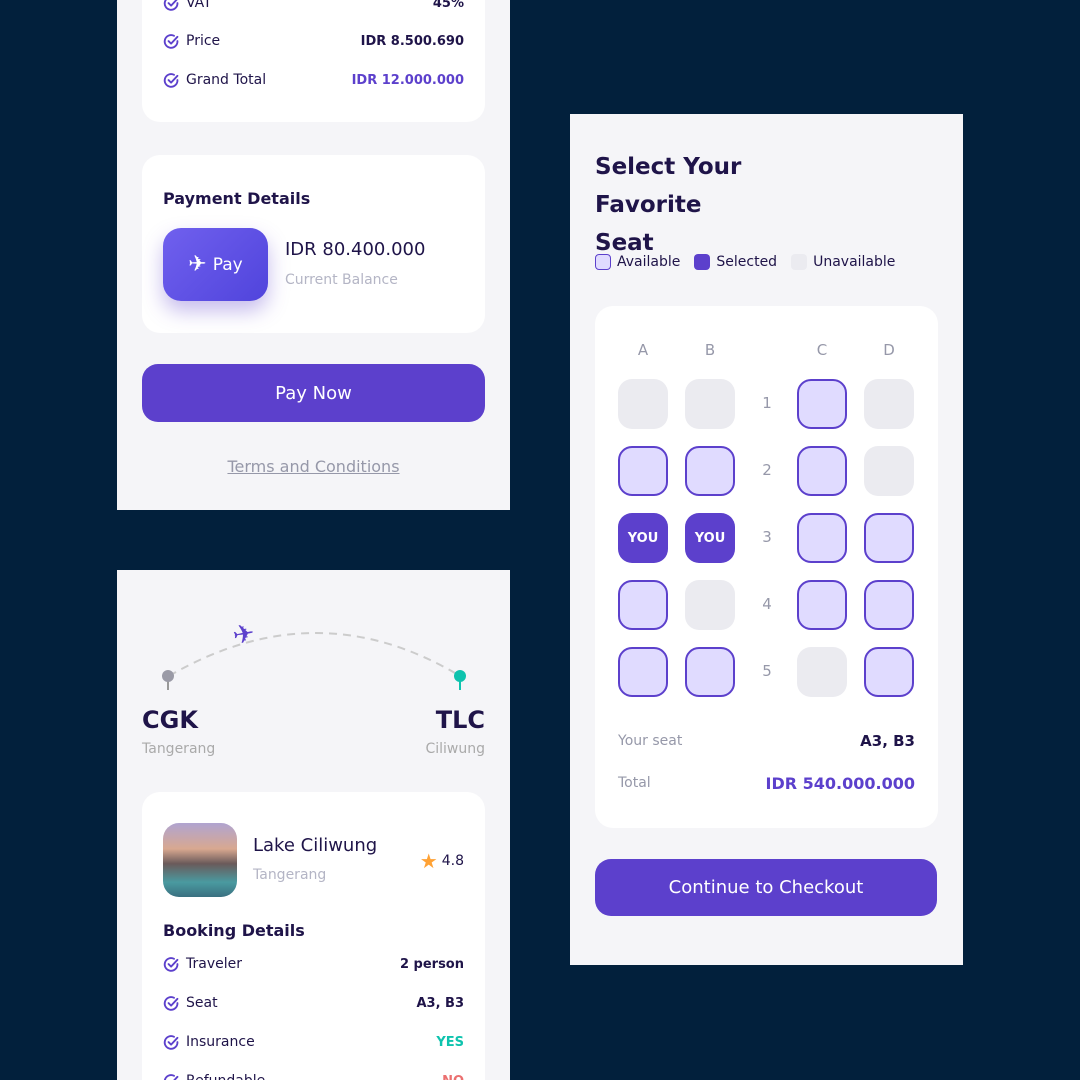 The image size is (1080, 1080). What do you see at coordinates (710, 350) in the screenshot?
I see `column-header: B` at bounding box center [710, 350].